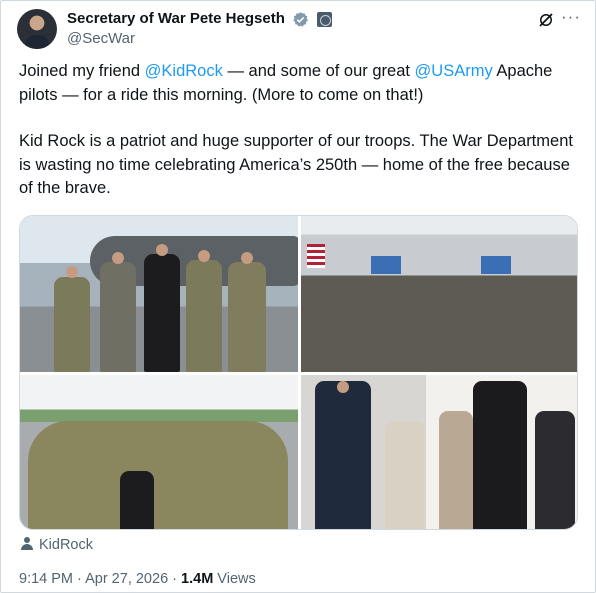  Describe the element at coordinates (318, 71) in the screenshot. I see `text-segment: — and some of our great` at that location.